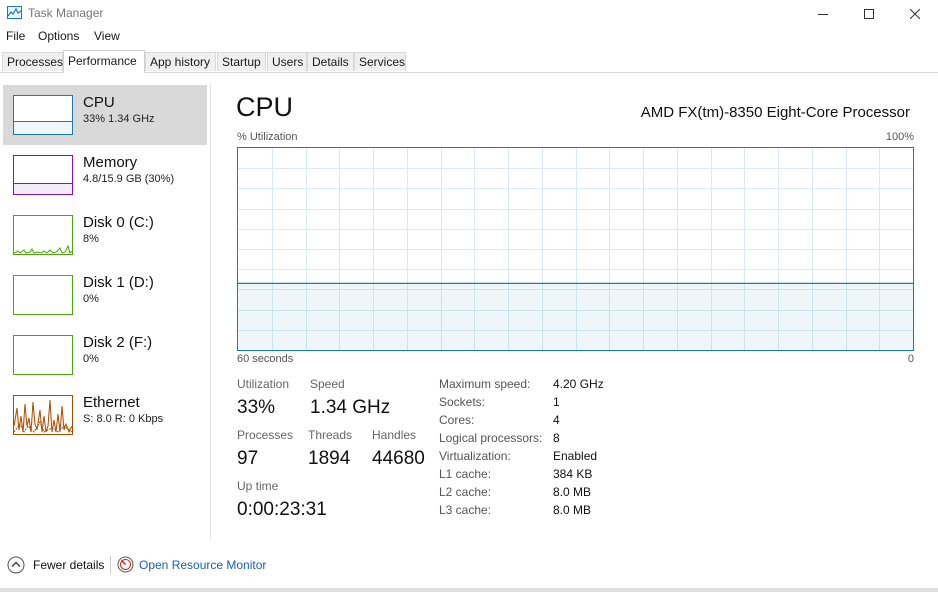 Image resolution: width=938 pixels, height=592 pixels. Describe the element at coordinates (398, 458) in the screenshot. I see `handles-value: 44680` at that location.